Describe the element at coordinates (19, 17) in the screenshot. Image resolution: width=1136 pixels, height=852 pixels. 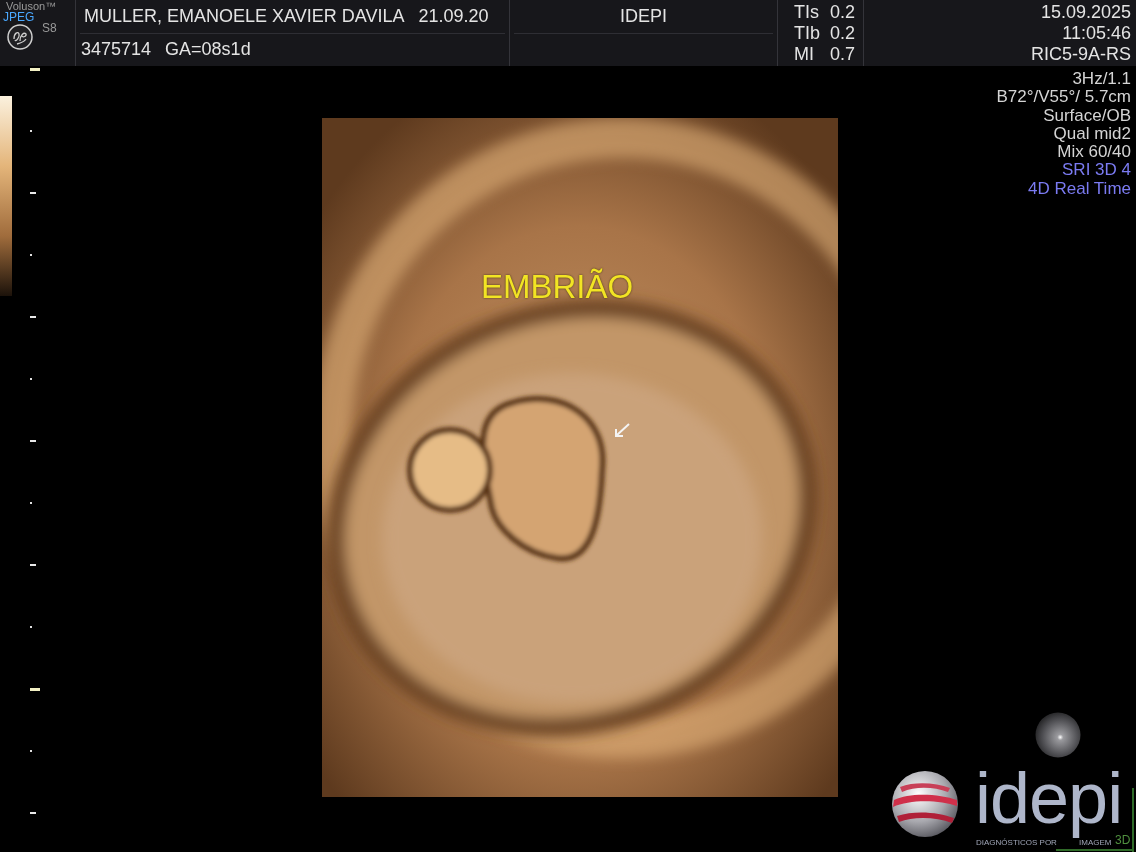
I see `format-label: JPEG` at that location.